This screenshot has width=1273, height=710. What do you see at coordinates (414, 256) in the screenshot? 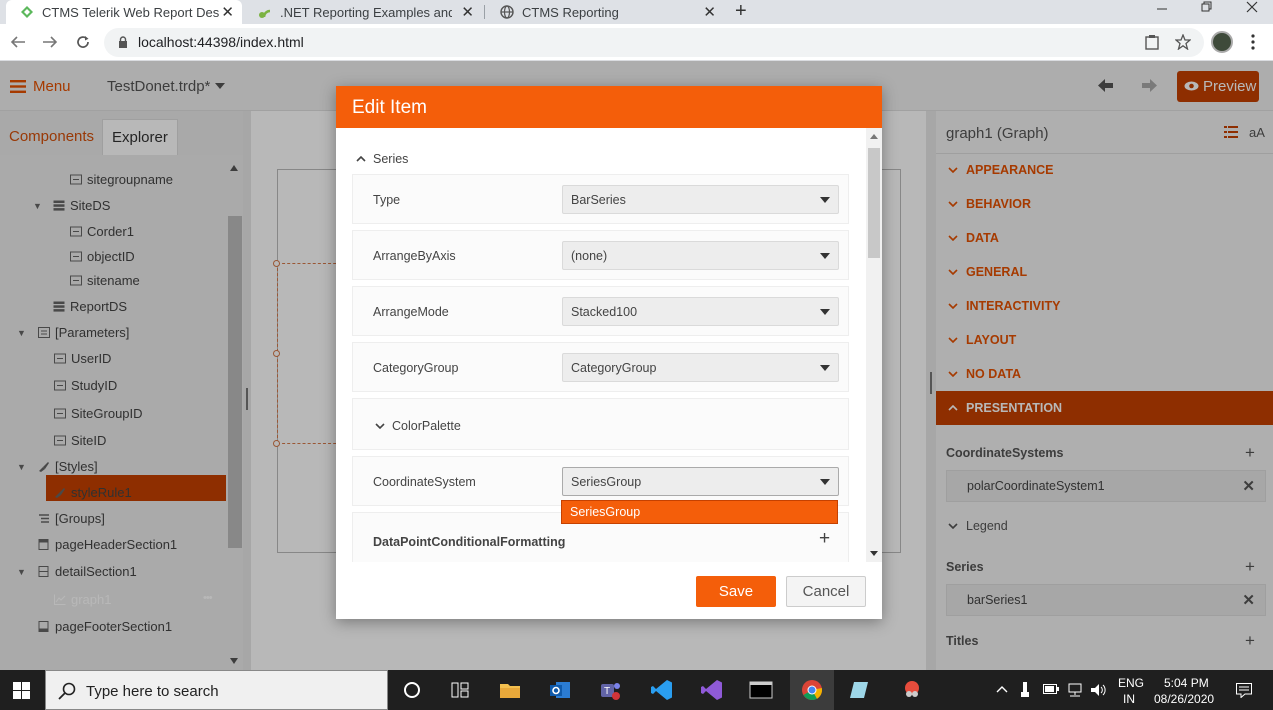
I see `property-label: ArrangeByAxis` at bounding box center [414, 256].